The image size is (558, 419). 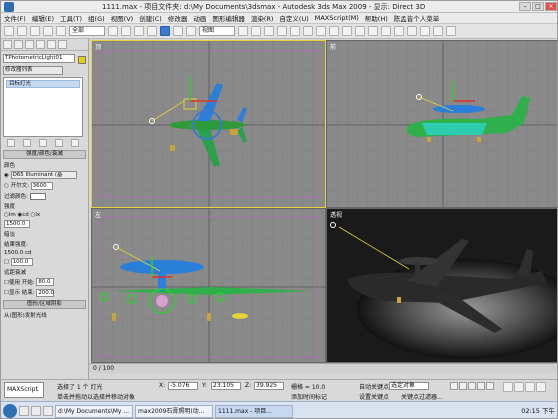 I want to click on menu-animation: 动画, so click(x=199, y=18).